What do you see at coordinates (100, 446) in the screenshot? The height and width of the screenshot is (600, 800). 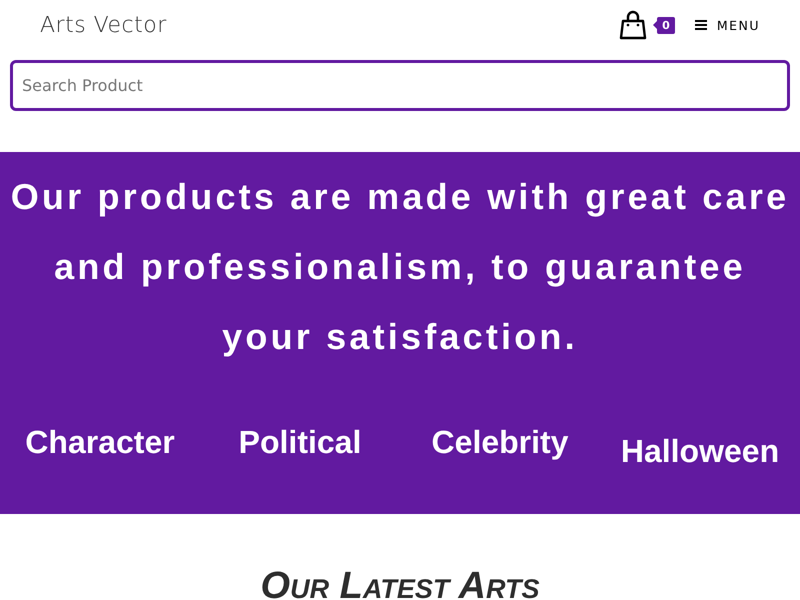 I see `category-link: Character` at bounding box center [100, 446].